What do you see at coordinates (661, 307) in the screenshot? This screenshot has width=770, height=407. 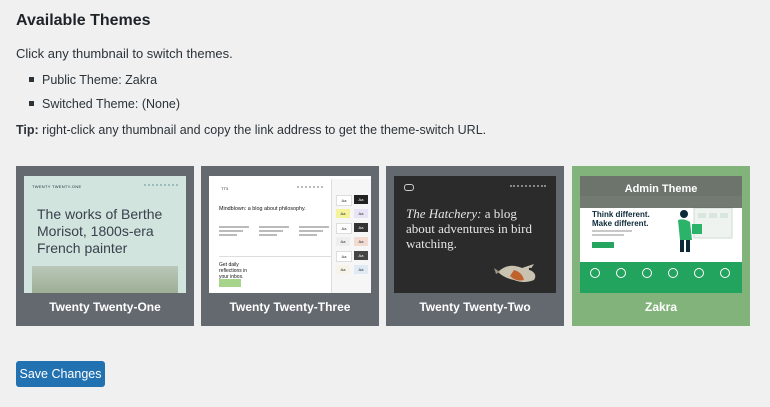 I see `theme-name: Zakra` at bounding box center [661, 307].